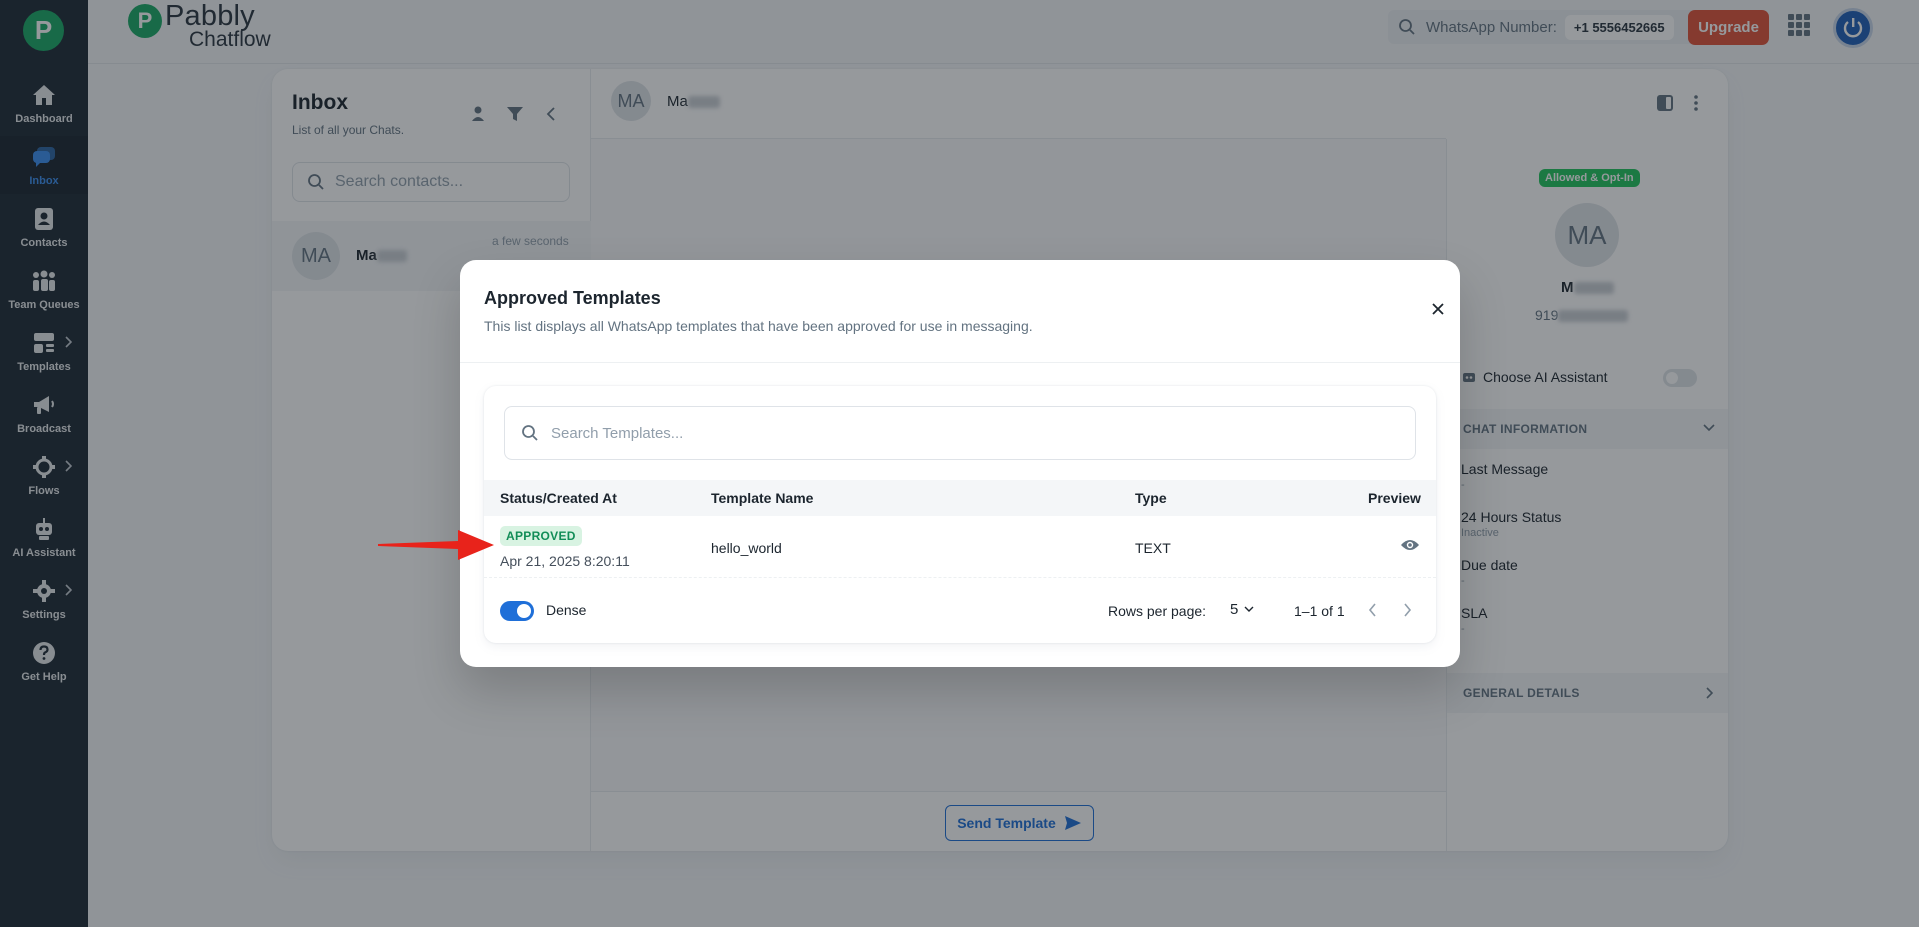 The width and height of the screenshot is (1919, 927). Describe the element at coordinates (1407, 610) in the screenshot. I see `next-page-icon` at that location.